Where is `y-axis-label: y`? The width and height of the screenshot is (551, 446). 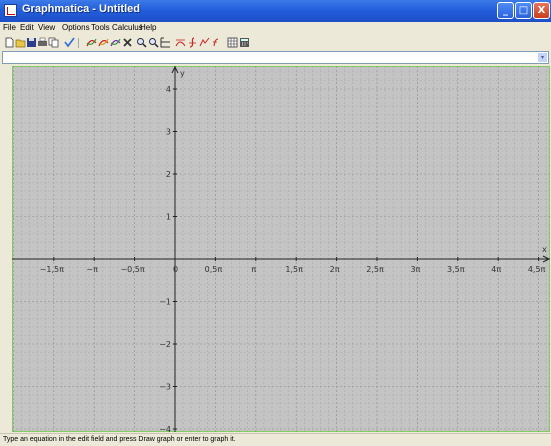 y-axis-label: y is located at coordinates (182, 73).